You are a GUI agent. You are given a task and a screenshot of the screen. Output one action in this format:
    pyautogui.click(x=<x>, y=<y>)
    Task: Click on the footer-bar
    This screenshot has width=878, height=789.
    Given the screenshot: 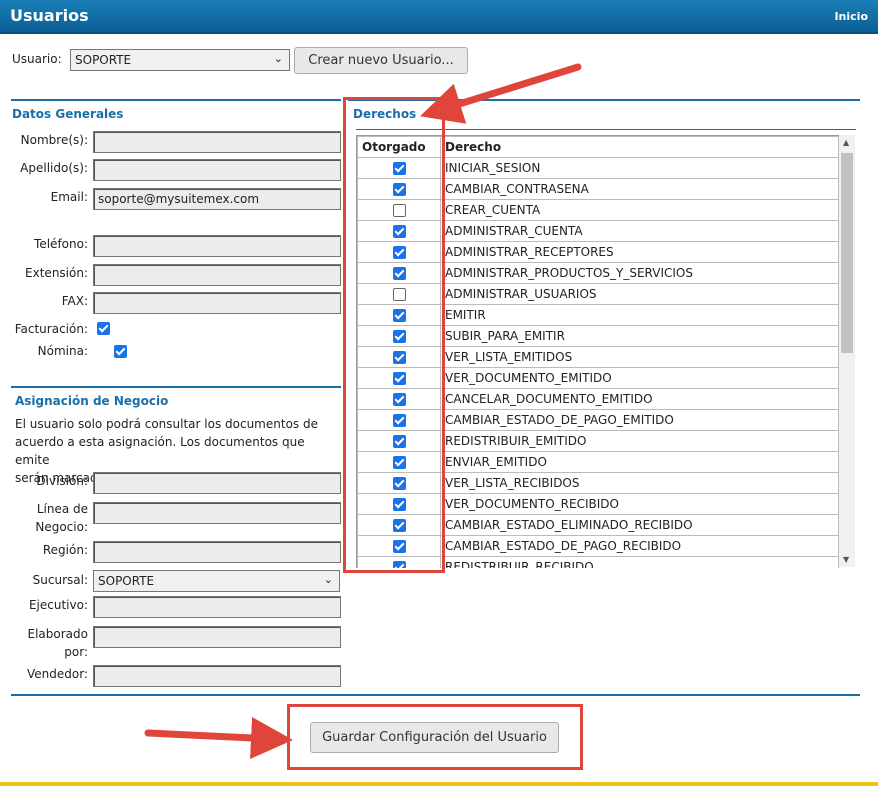 What is the action you would take?
    pyautogui.click(x=439, y=784)
    